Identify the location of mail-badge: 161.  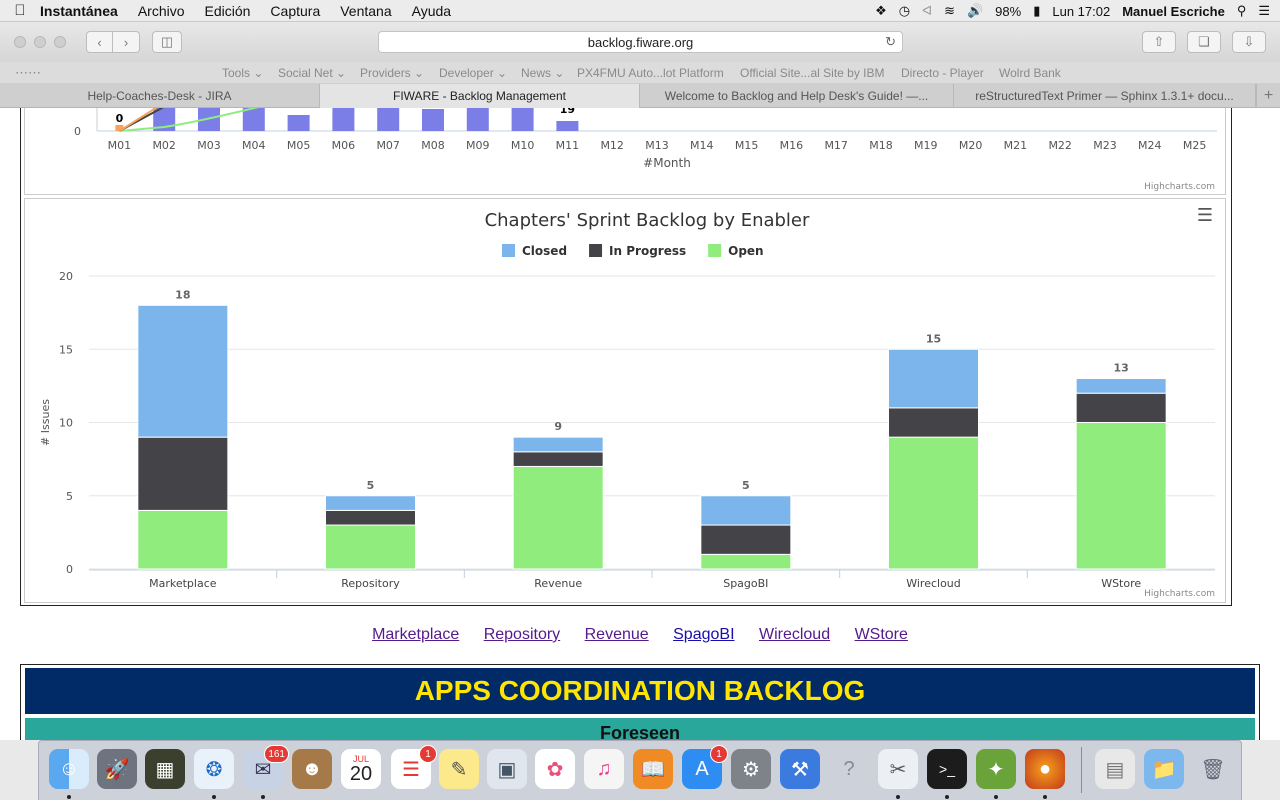
(276, 754).